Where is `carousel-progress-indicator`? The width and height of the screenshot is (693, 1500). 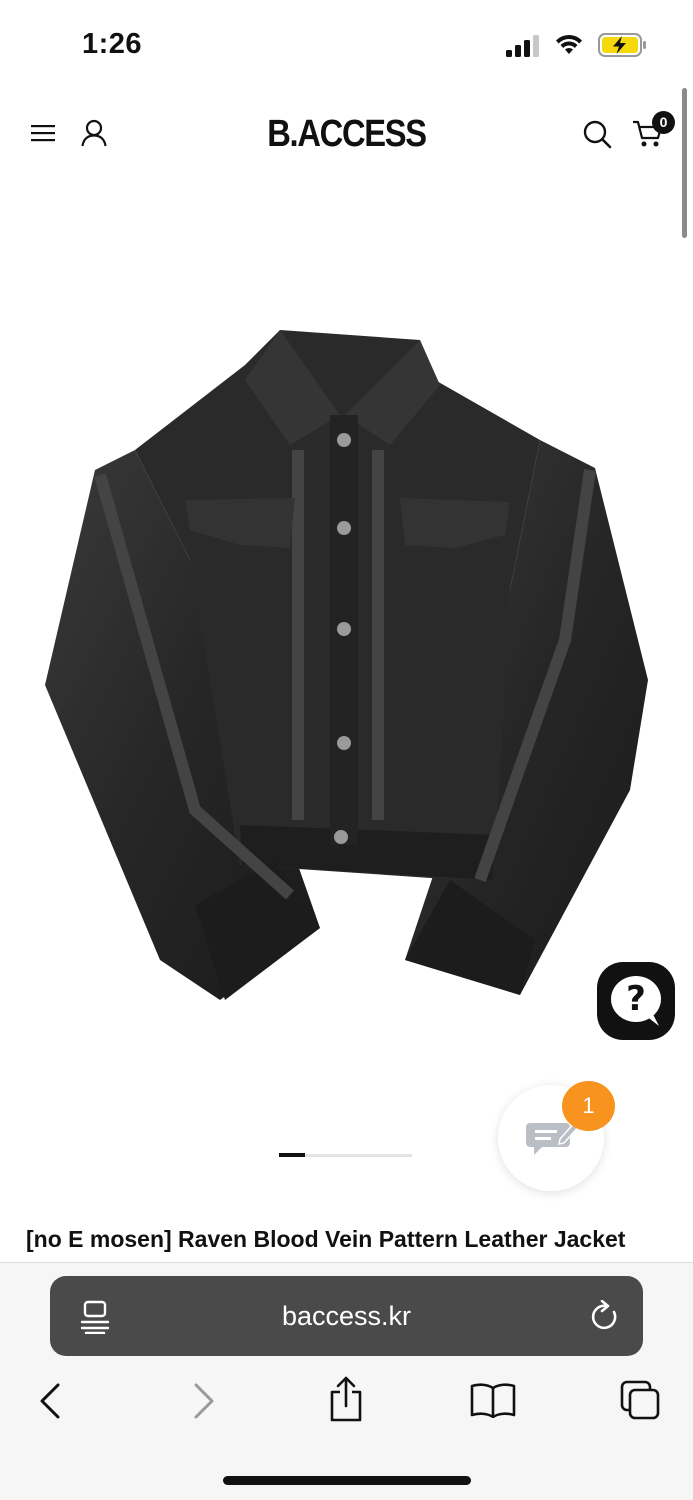 carousel-progress-indicator is located at coordinates (292, 1155).